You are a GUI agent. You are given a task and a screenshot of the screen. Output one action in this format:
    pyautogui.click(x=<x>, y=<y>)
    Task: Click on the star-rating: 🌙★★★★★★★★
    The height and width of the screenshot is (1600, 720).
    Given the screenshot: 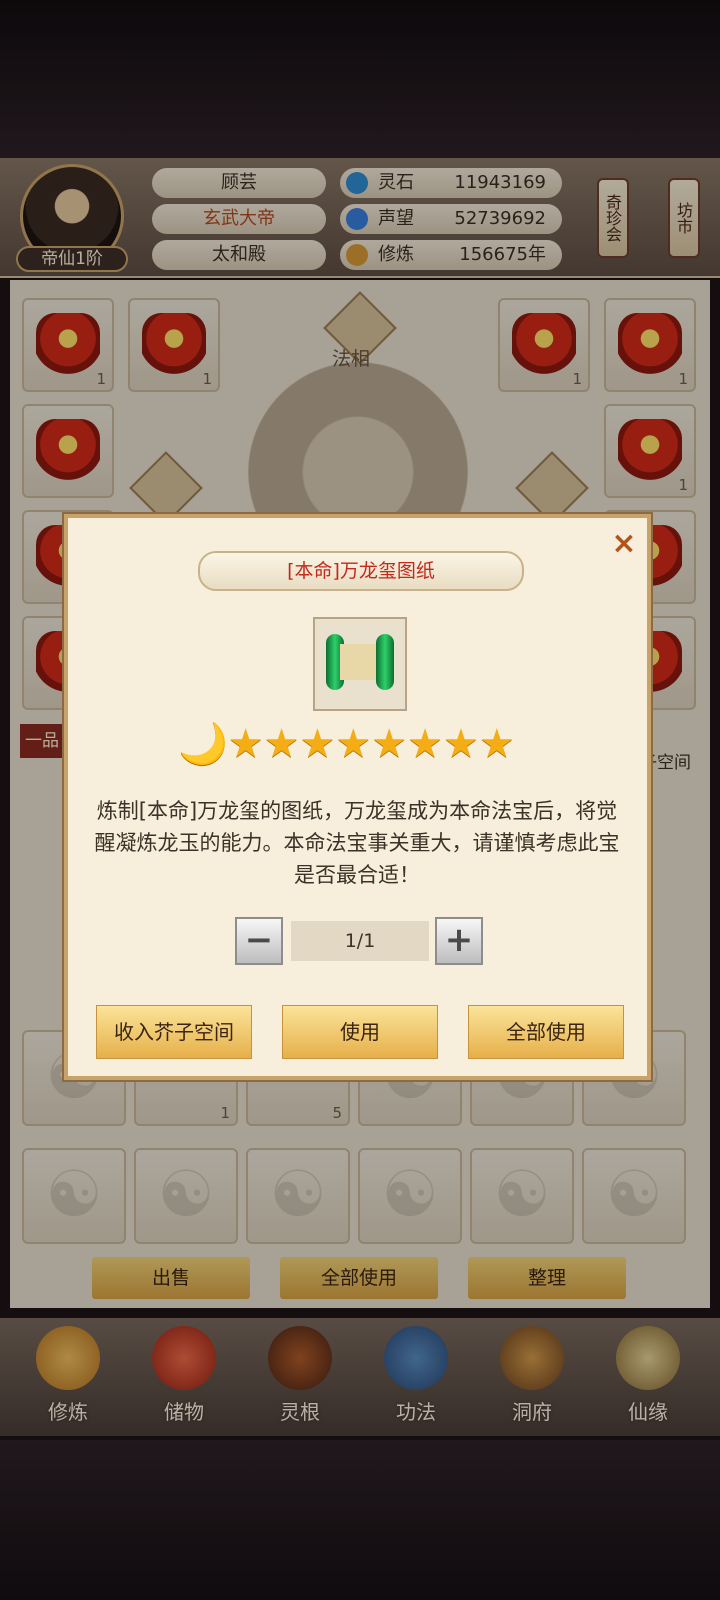 What is the action you would take?
    pyautogui.click(x=346, y=744)
    